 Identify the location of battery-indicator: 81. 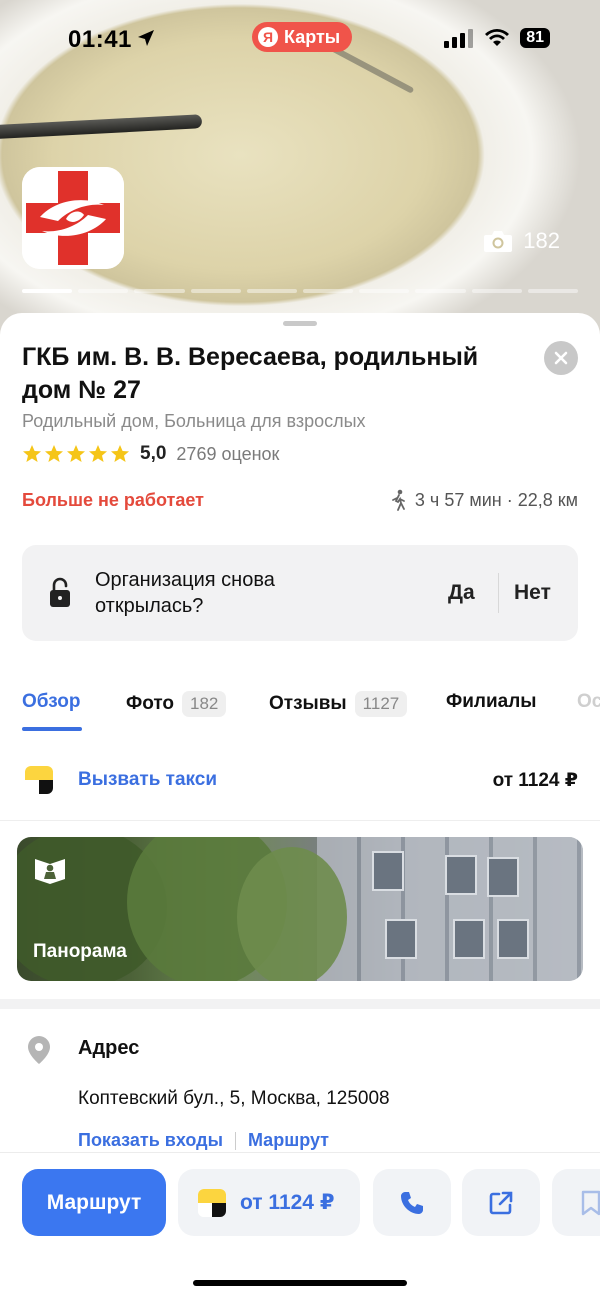
(535, 38).